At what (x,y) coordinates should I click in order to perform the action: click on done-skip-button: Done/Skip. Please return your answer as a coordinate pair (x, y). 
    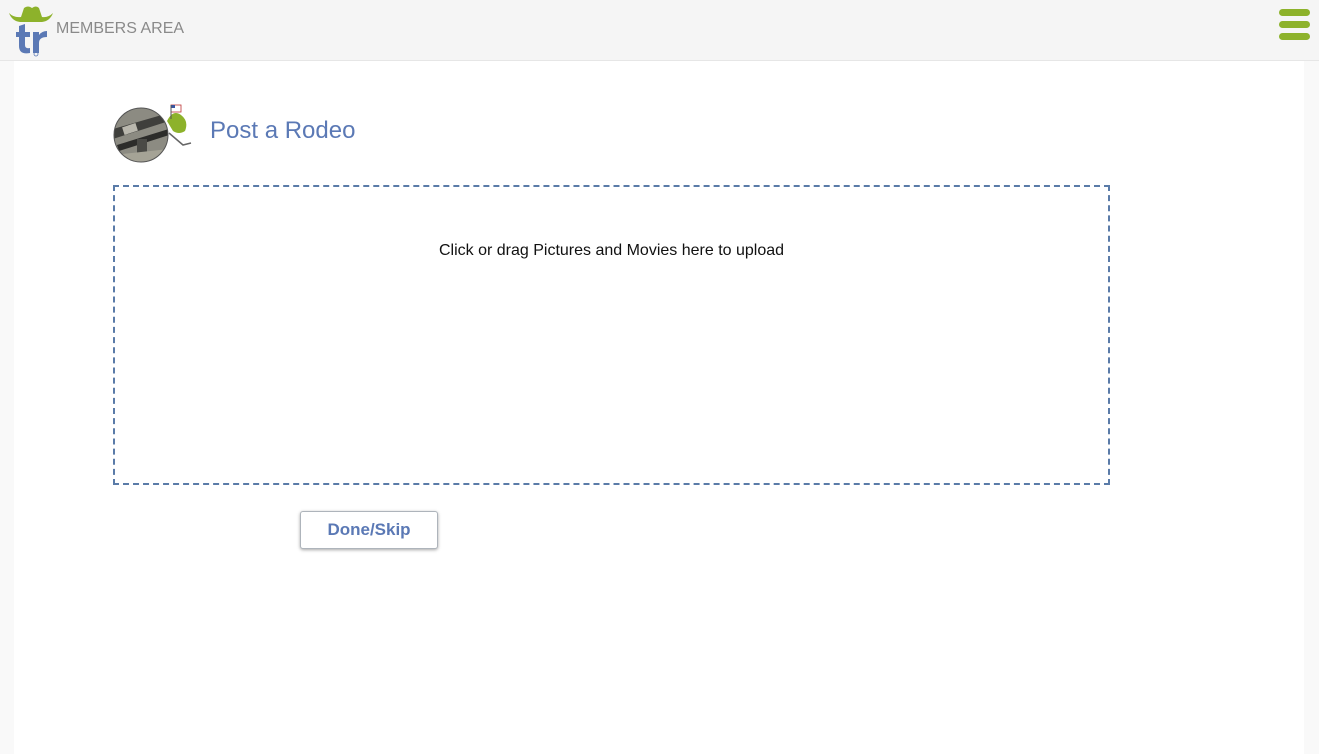
    Looking at the image, I should click on (369, 530).